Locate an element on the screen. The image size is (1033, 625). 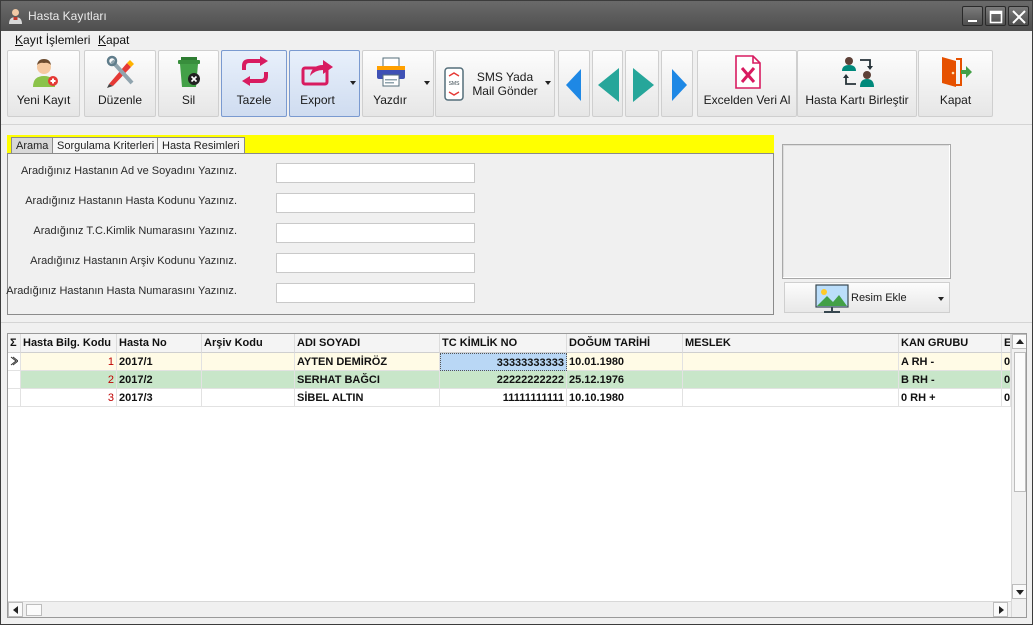
new-record-button: Yeni Kayıt is located at coordinates (43, 83).